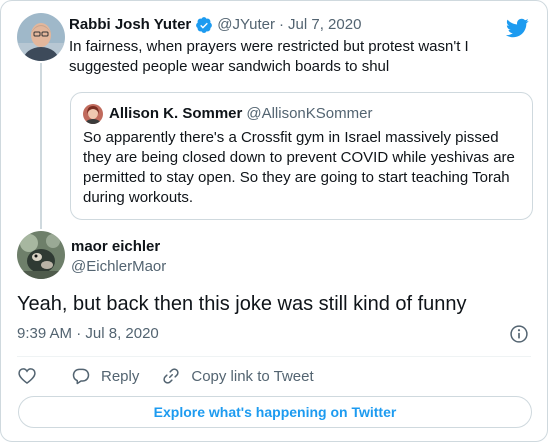 This screenshot has width=550, height=444. I want to click on parent-author-name: Rabbi Josh Yuter, so click(130, 25).